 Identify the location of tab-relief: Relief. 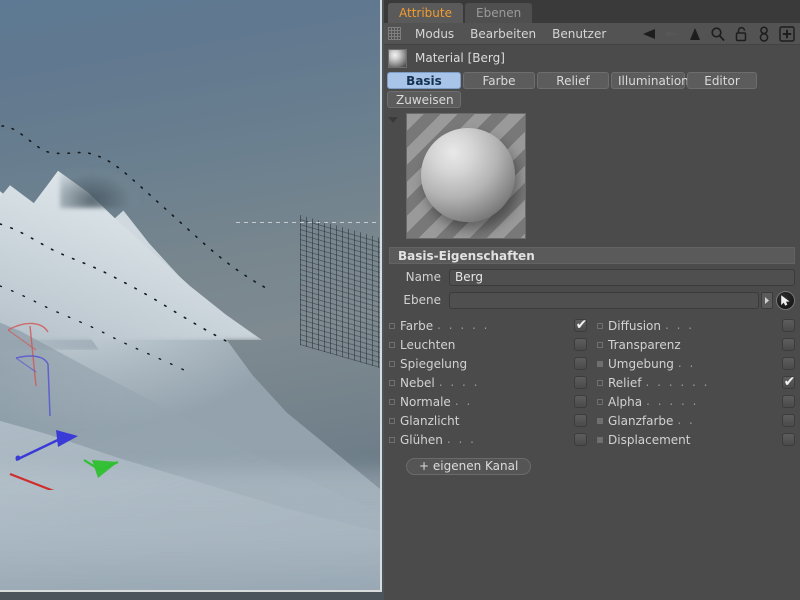
(573, 80).